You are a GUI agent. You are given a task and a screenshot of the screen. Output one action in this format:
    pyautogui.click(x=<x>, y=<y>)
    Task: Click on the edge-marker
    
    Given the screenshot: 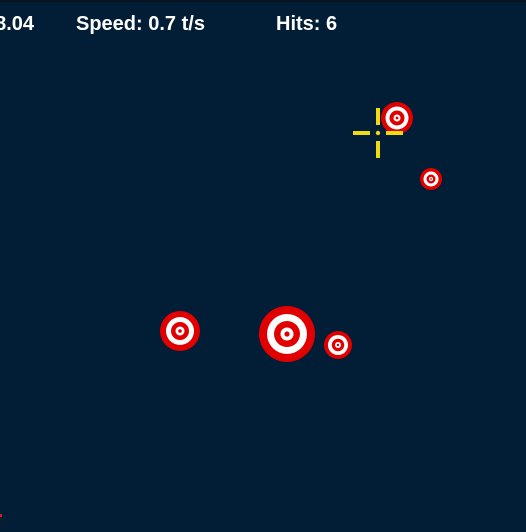 What is the action you would take?
    pyautogui.click(x=1, y=515)
    